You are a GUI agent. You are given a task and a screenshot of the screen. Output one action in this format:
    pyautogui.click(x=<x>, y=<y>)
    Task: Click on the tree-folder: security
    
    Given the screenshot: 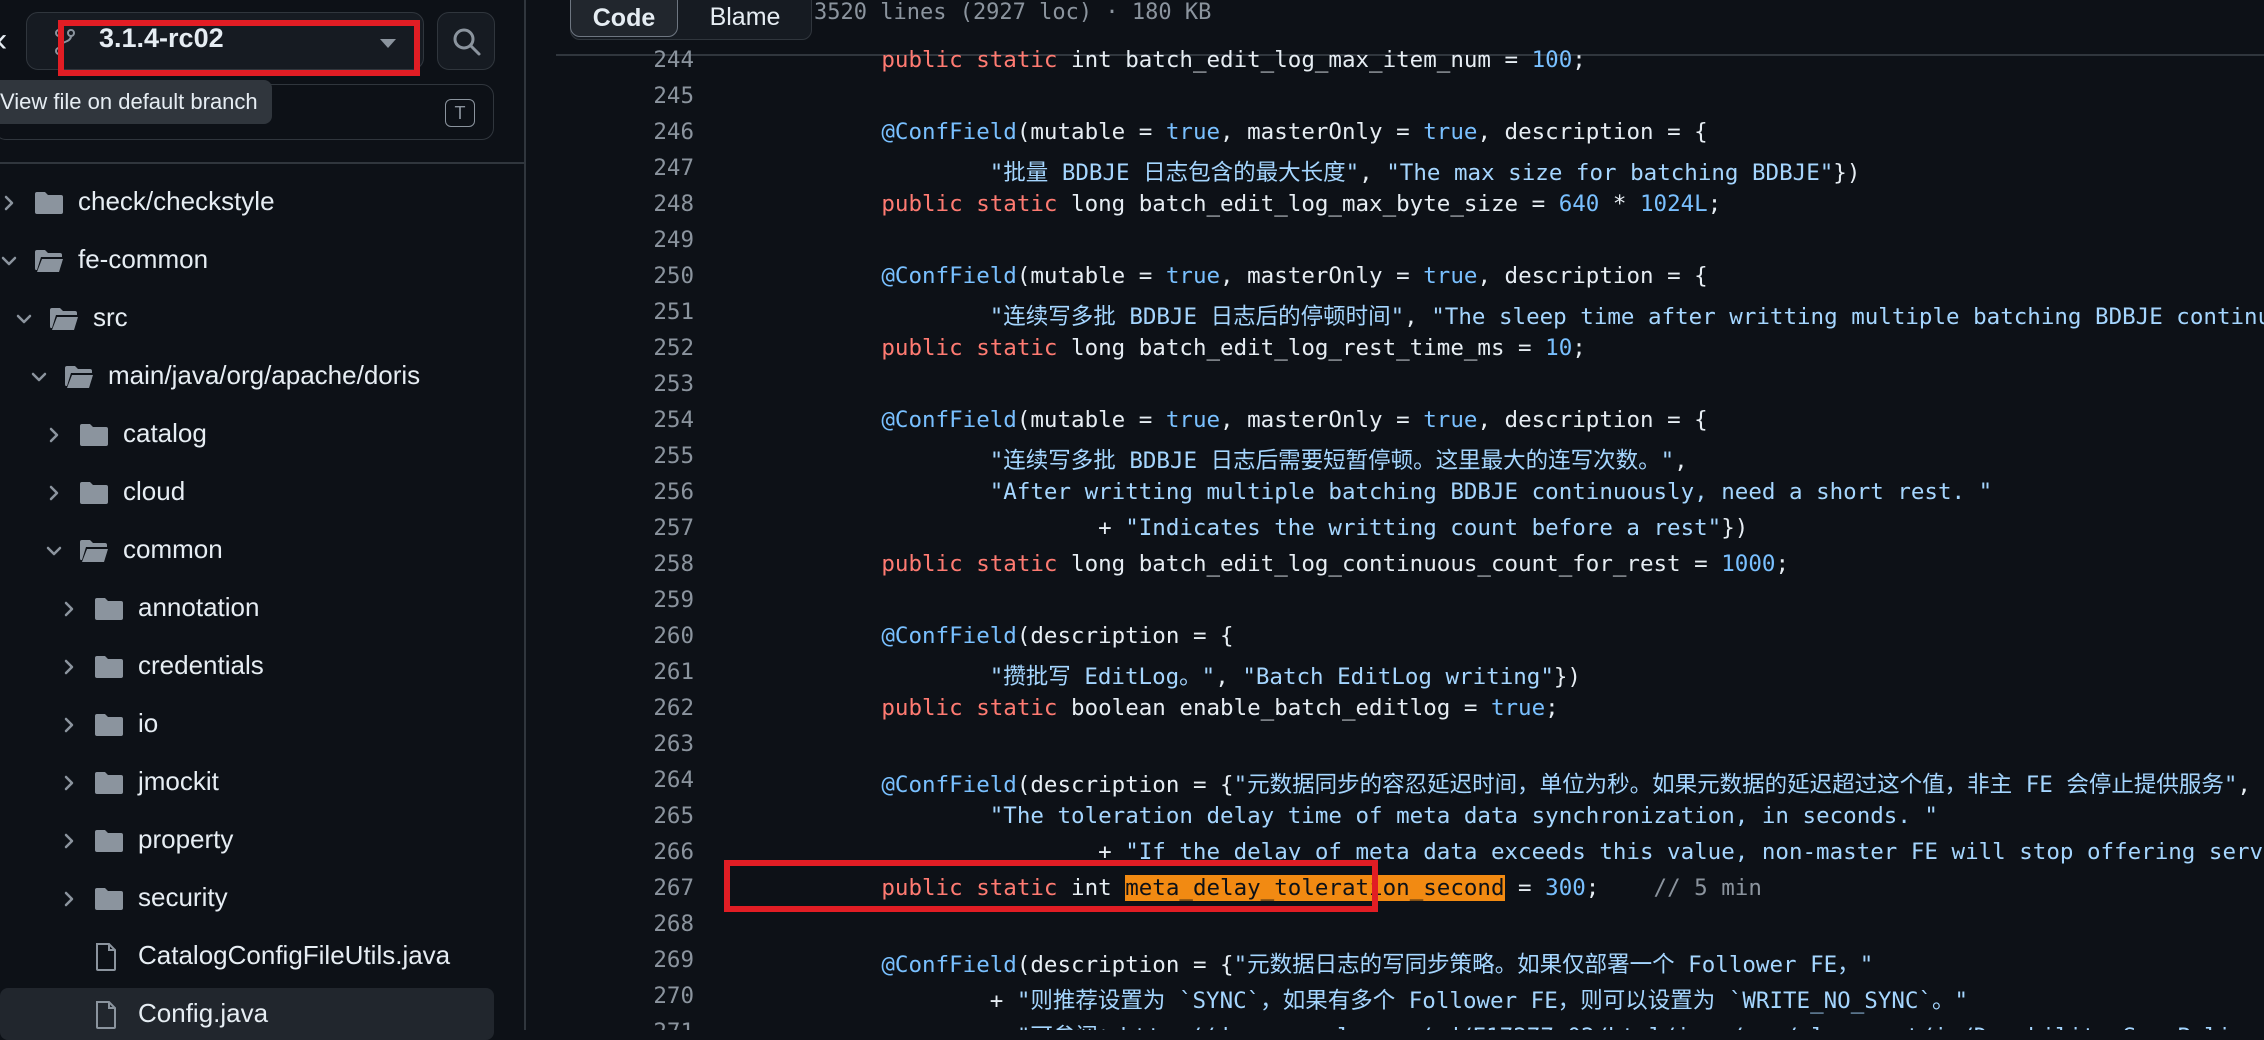 What is the action you would take?
    pyautogui.click(x=247, y=898)
    